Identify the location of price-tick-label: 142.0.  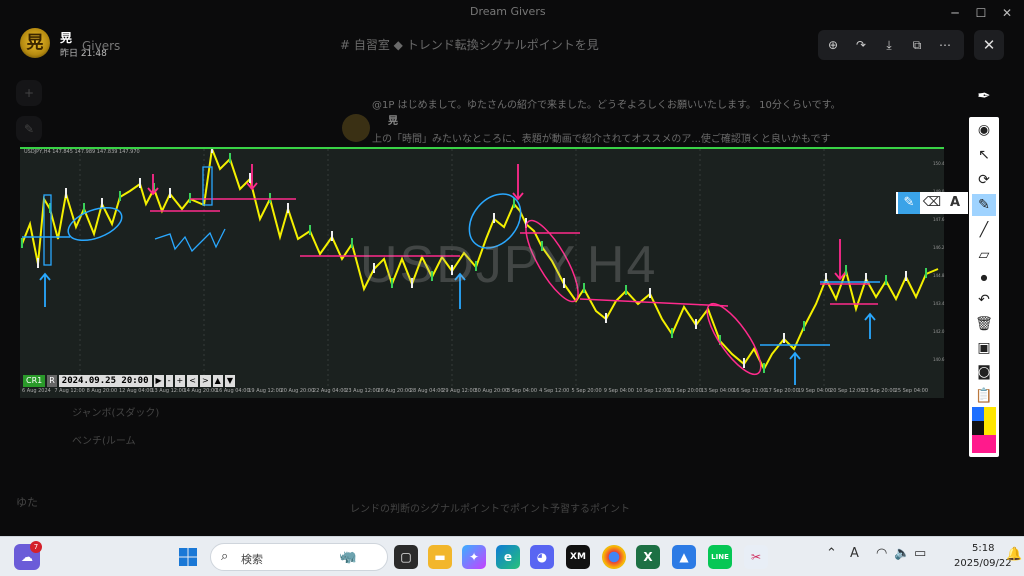
(939, 331).